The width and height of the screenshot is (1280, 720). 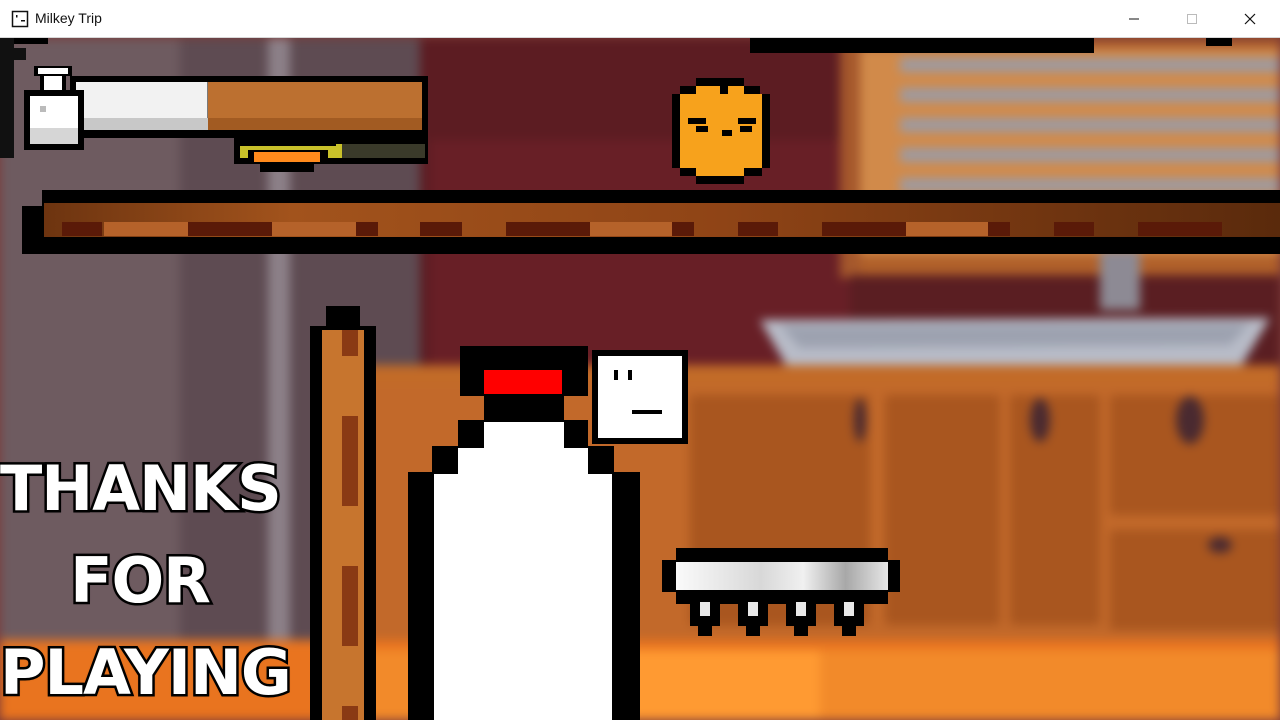 What do you see at coordinates (640, 398) in the screenshot?
I see `white-cube-friend` at bounding box center [640, 398].